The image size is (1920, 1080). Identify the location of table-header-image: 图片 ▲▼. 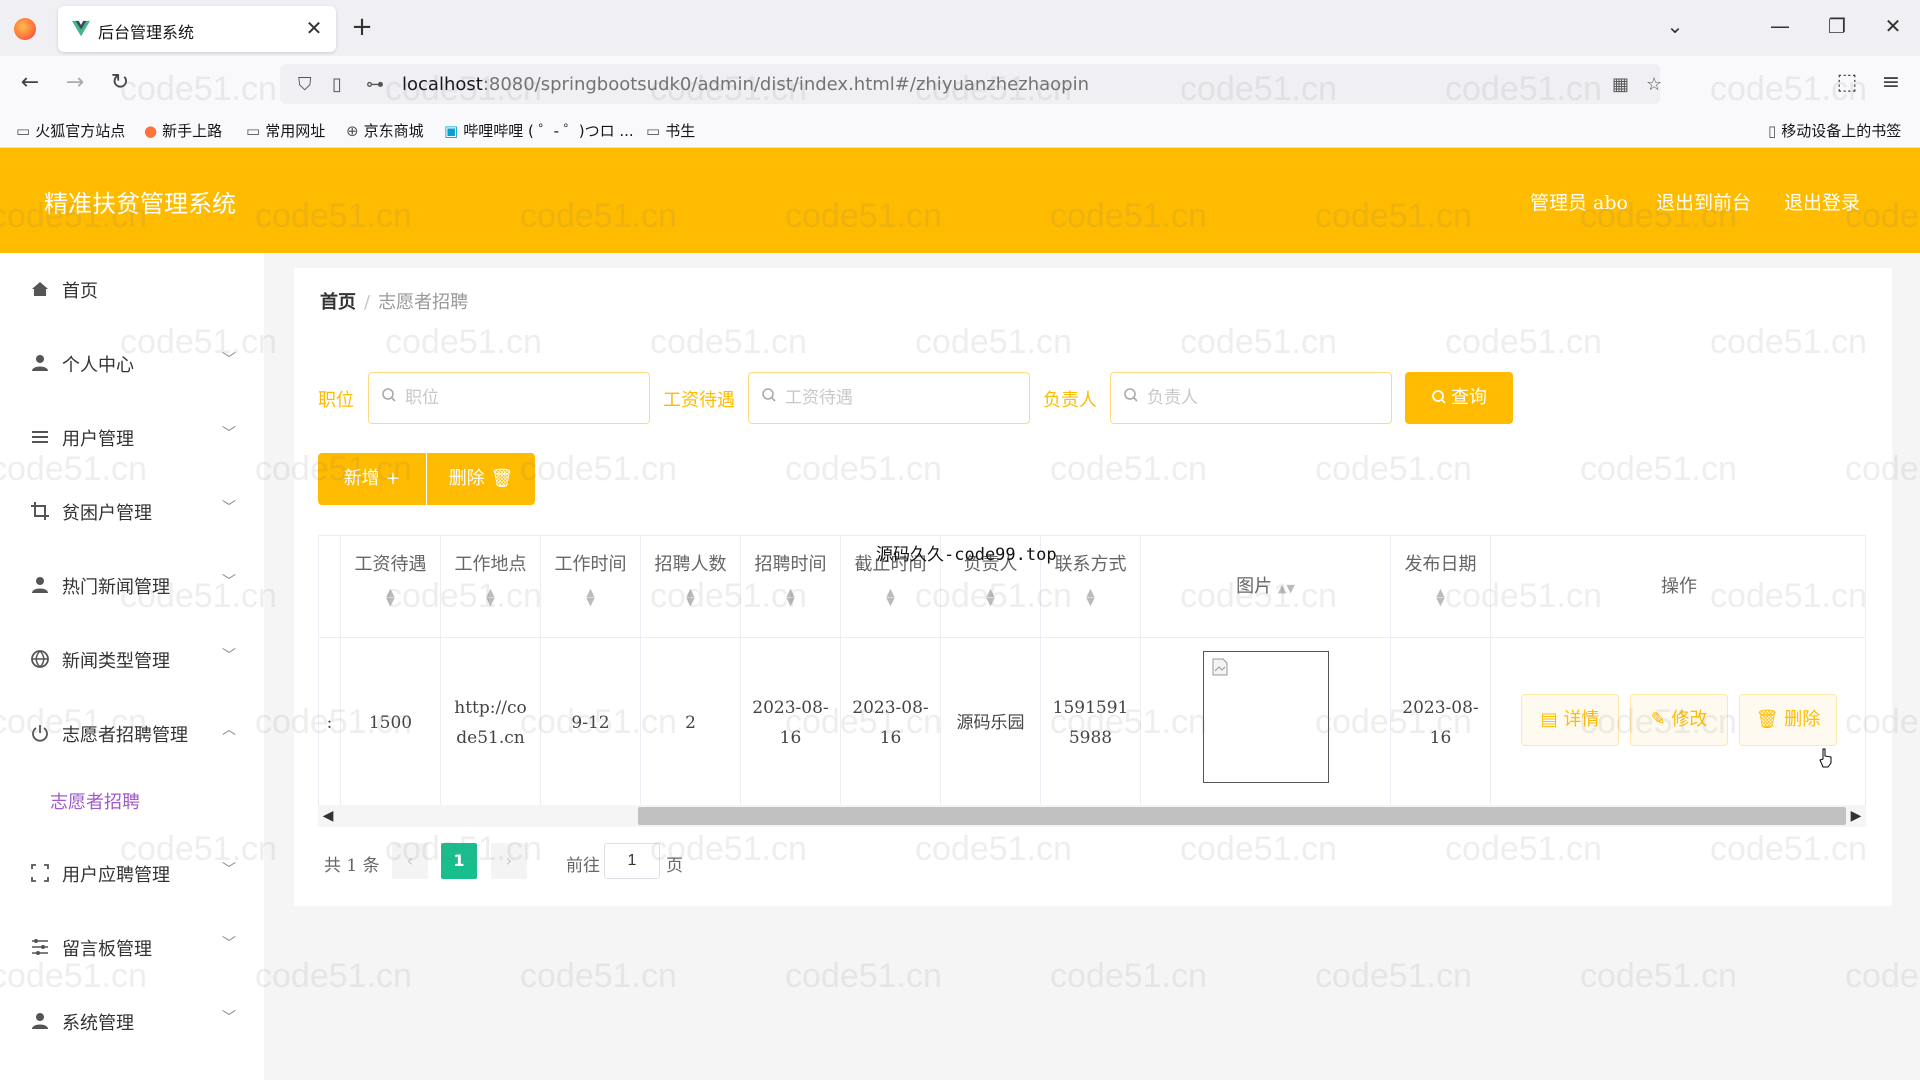
(1266, 587).